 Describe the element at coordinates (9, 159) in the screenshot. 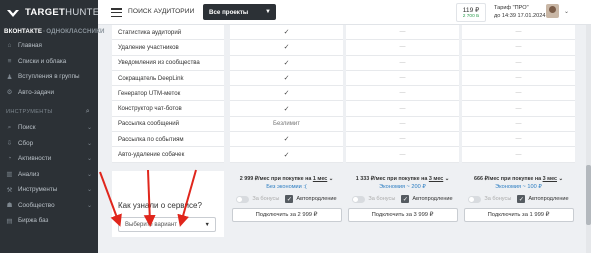

I see `activity-icon: ◔` at that location.